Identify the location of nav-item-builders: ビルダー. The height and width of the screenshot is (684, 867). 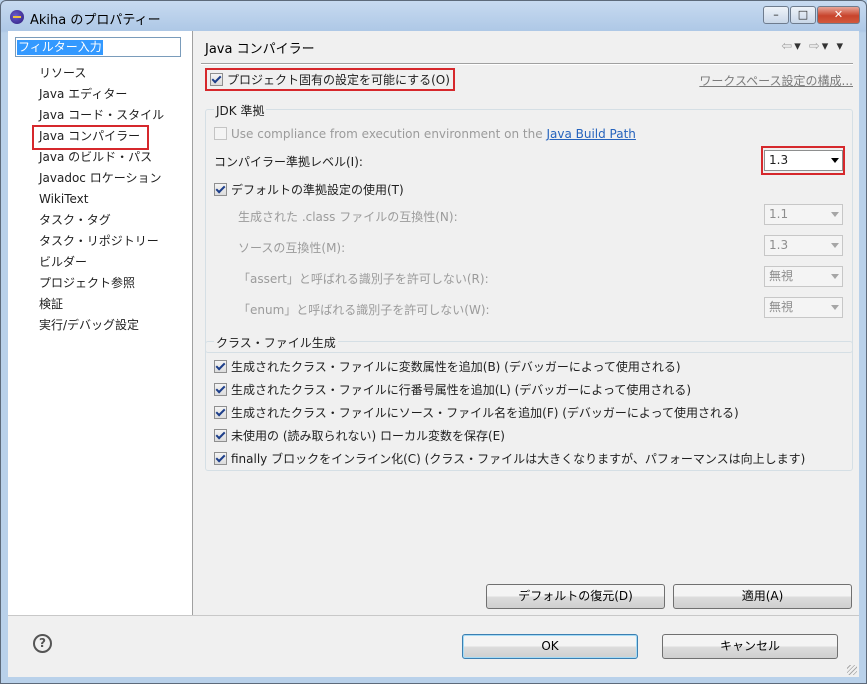
(101, 262).